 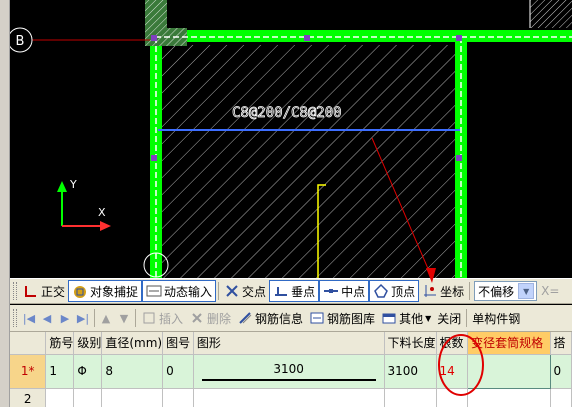 I want to click on shape-length-label: 3100, so click(x=288, y=369).